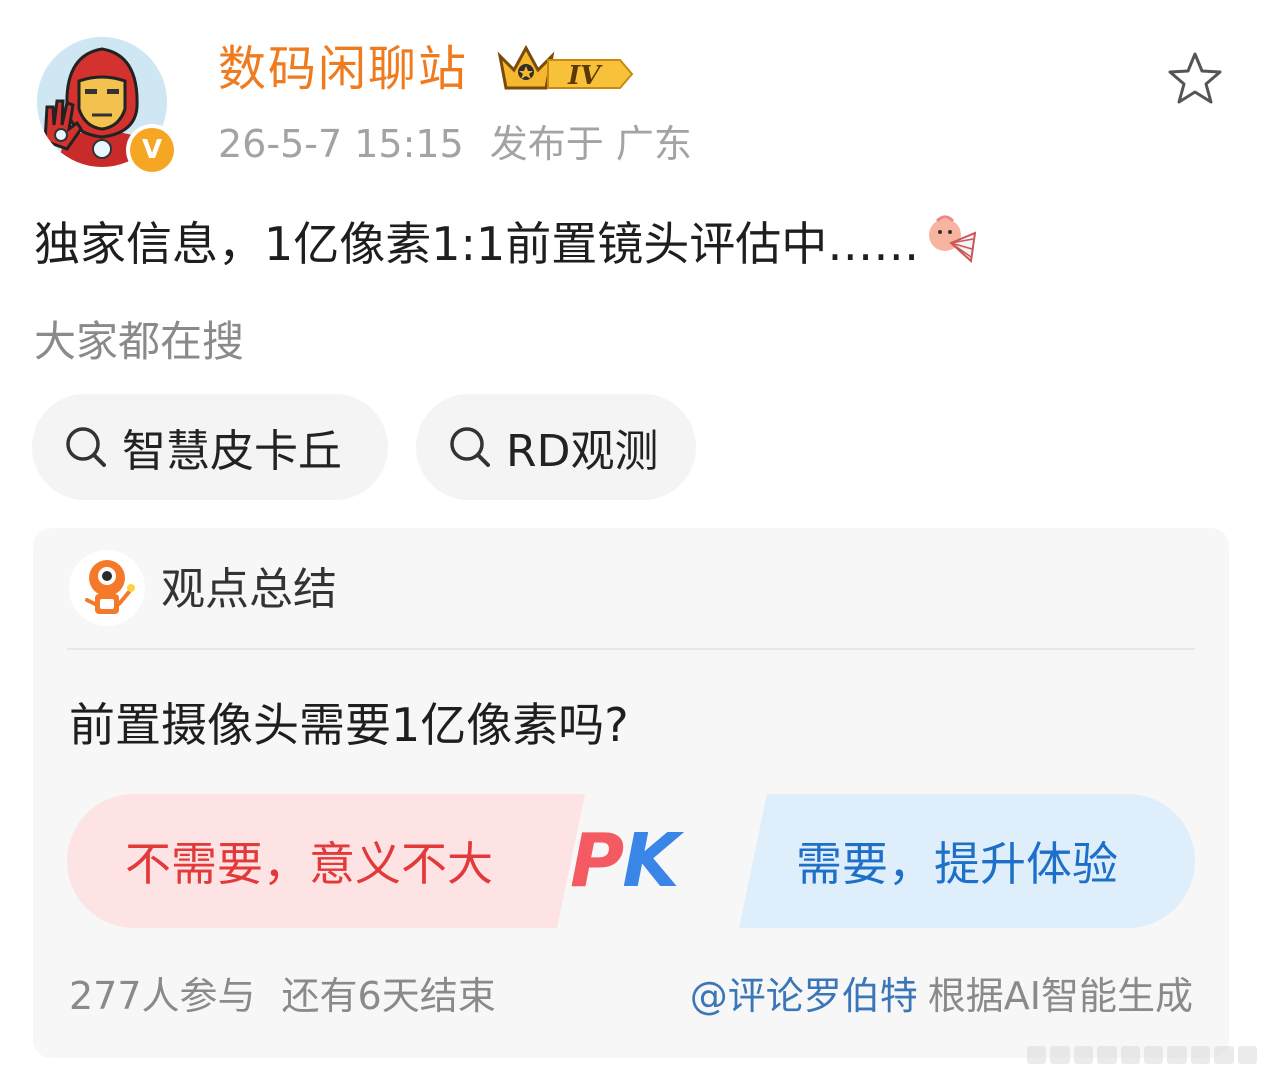  What do you see at coordinates (650, 861) in the screenshot?
I see `pk-k-letter: K` at bounding box center [650, 861].